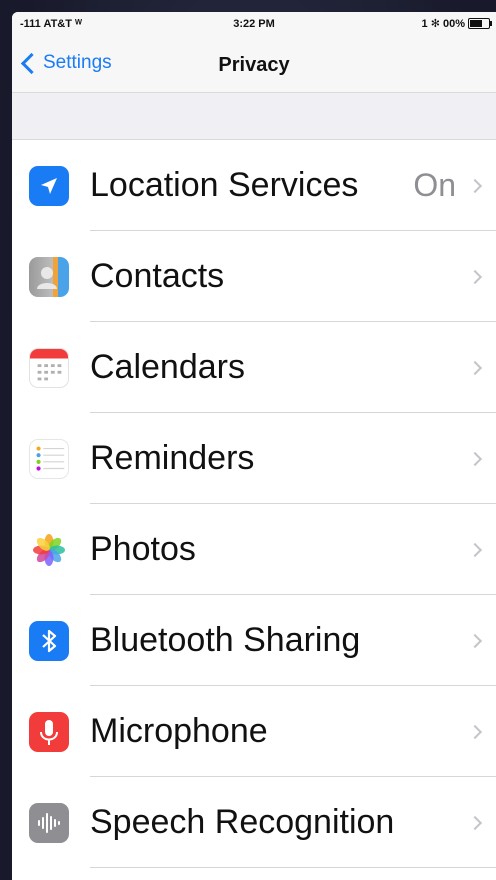 The width and height of the screenshot is (496, 880). What do you see at coordinates (254, 367) in the screenshot?
I see `row-calendars: Calendars` at bounding box center [254, 367].